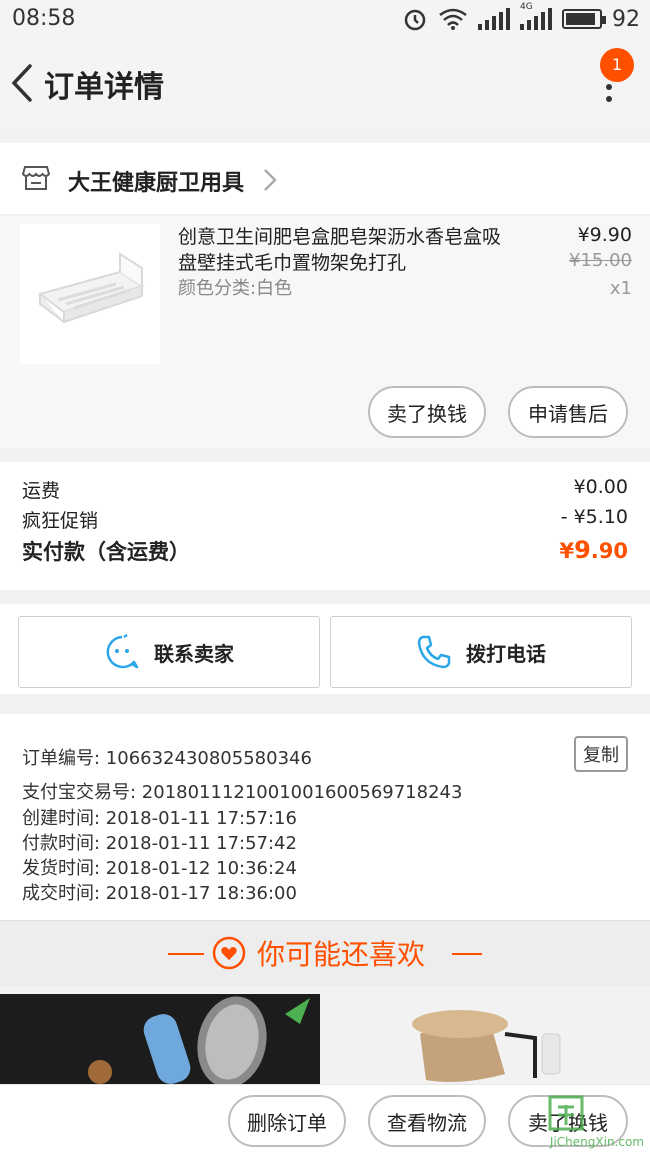  What do you see at coordinates (434, 652) in the screenshot?
I see `phone-icon` at bounding box center [434, 652].